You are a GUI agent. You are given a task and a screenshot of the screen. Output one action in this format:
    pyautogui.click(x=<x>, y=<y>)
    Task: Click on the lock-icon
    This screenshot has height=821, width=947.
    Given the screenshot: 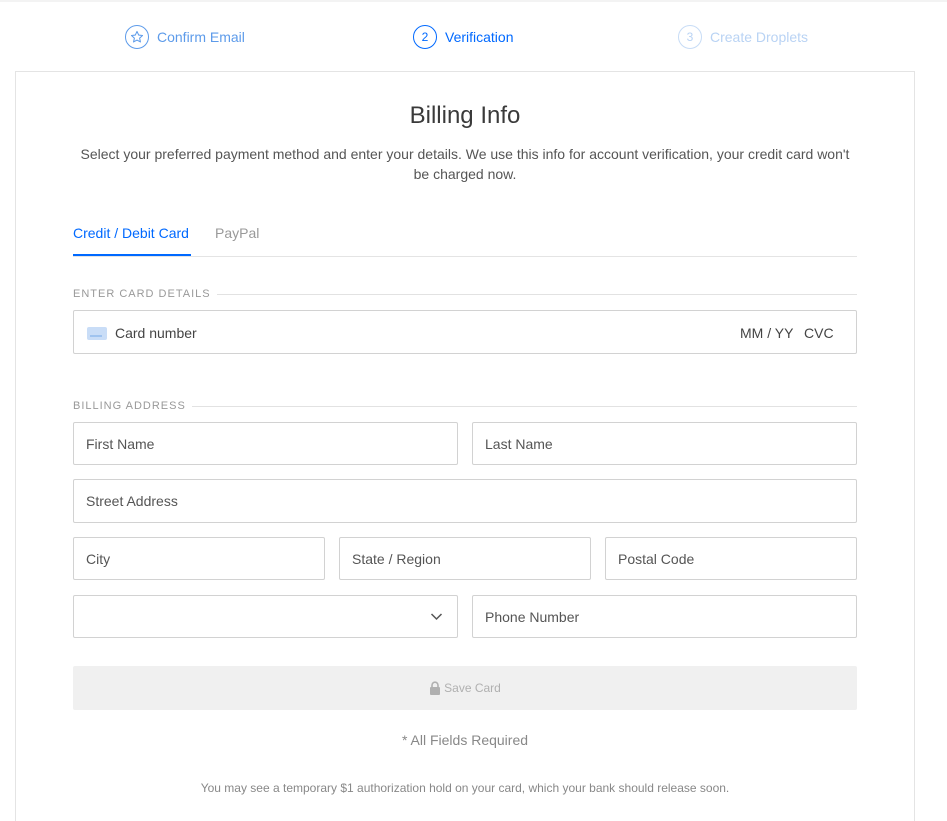 What is the action you would take?
    pyautogui.click(x=435, y=688)
    